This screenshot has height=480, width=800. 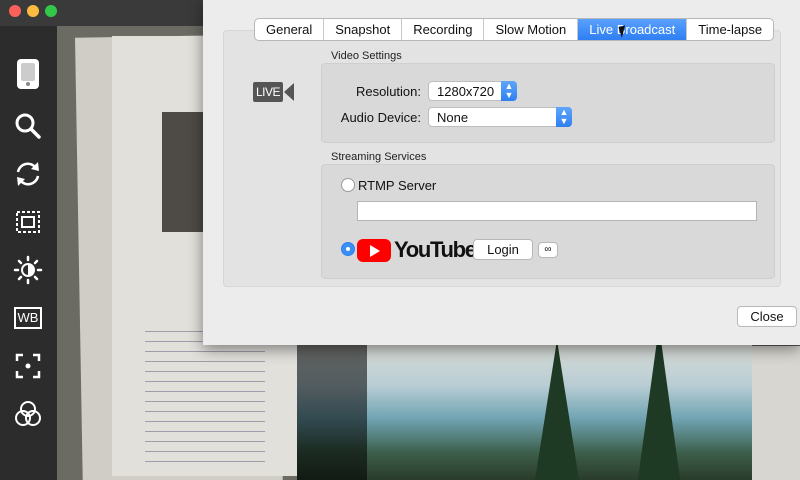 What do you see at coordinates (28, 270) in the screenshot?
I see `brightness-icon` at bounding box center [28, 270].